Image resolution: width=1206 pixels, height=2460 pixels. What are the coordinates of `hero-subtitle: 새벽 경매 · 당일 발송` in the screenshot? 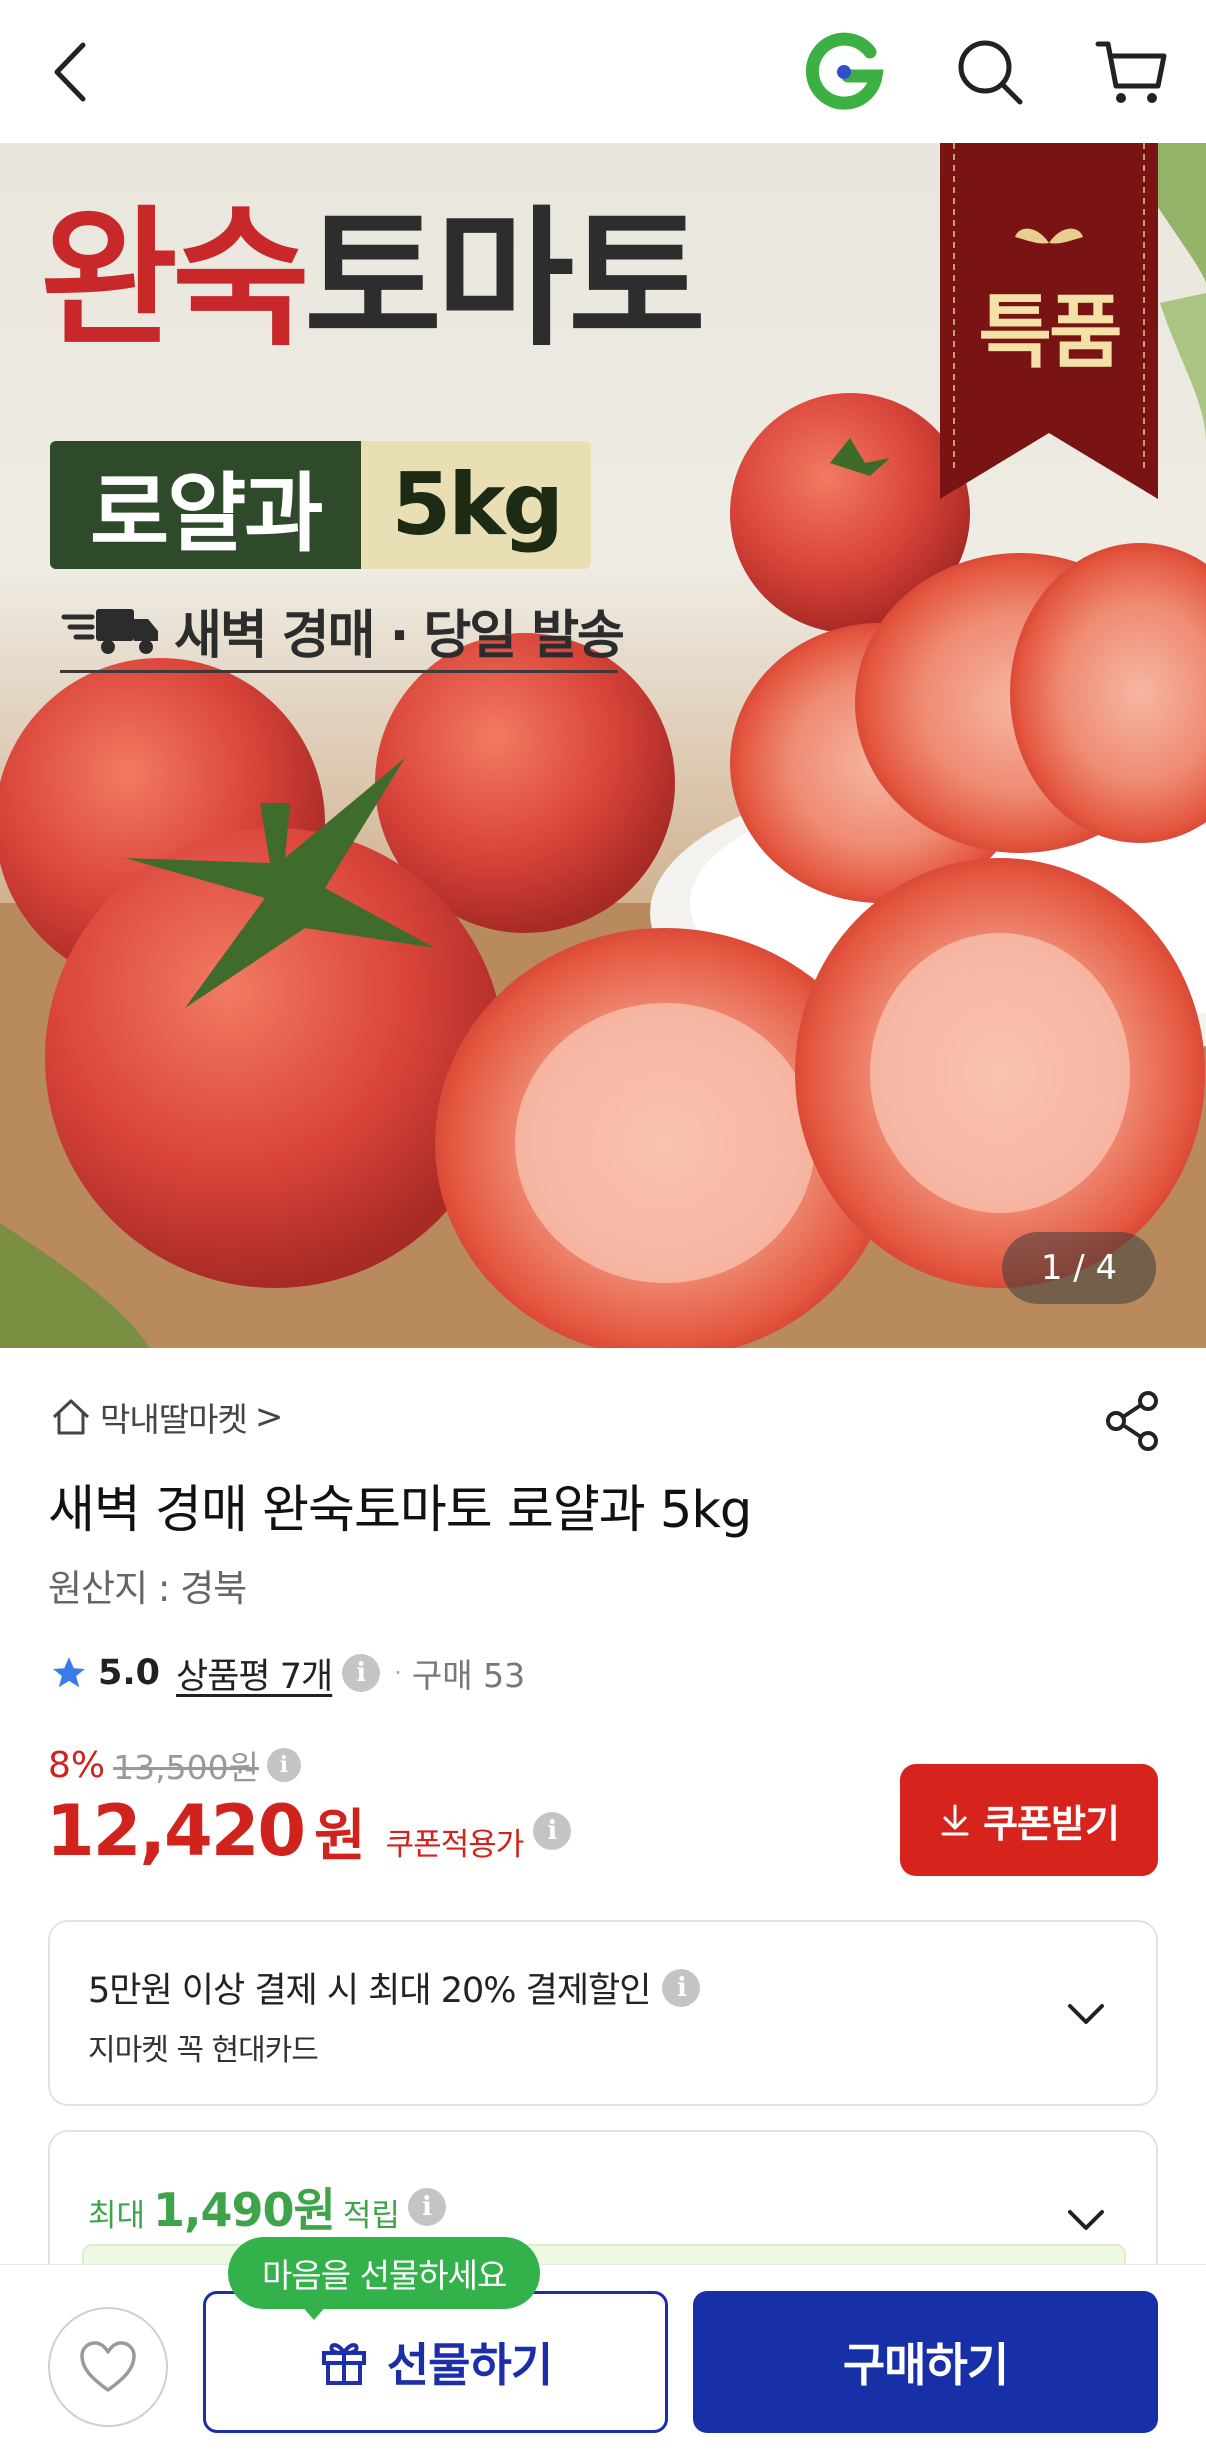 It's located at (342, 630).